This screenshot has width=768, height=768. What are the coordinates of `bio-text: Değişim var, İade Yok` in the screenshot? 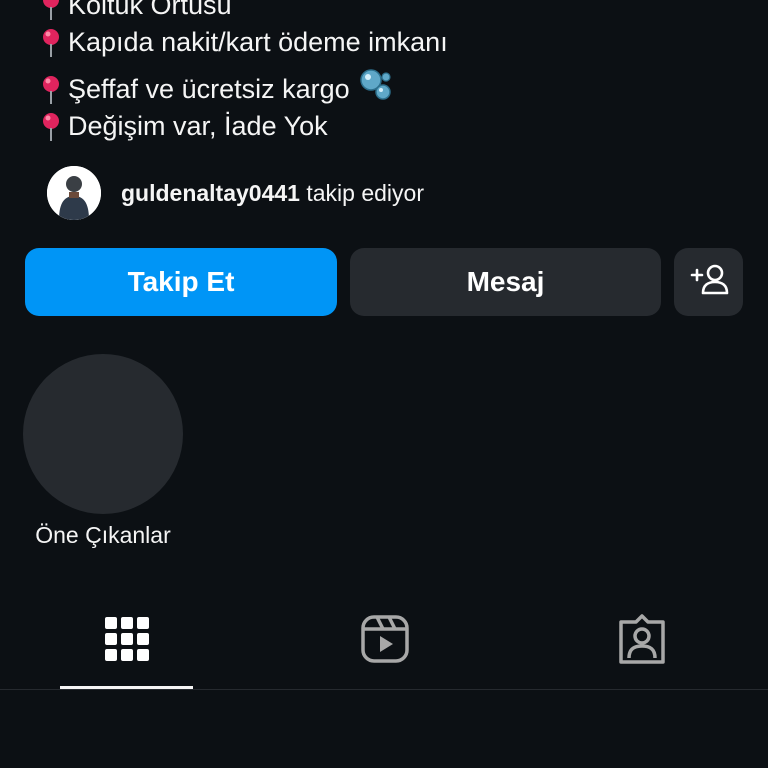 It's located at (198, 126).